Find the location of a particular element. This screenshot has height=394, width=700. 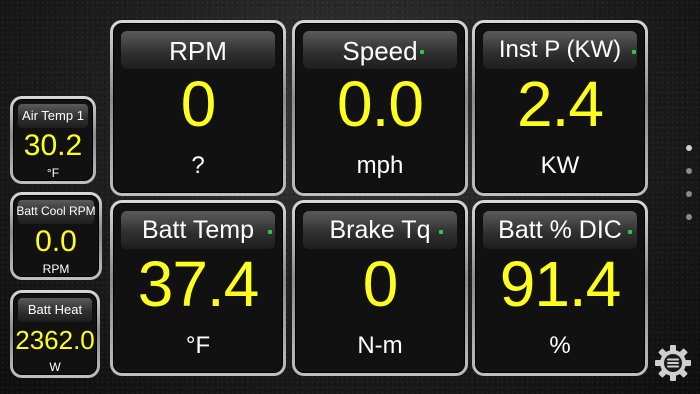

gauge-batt-temp: Batt Temp 37.4 °F is located at coordinates (198, 288).